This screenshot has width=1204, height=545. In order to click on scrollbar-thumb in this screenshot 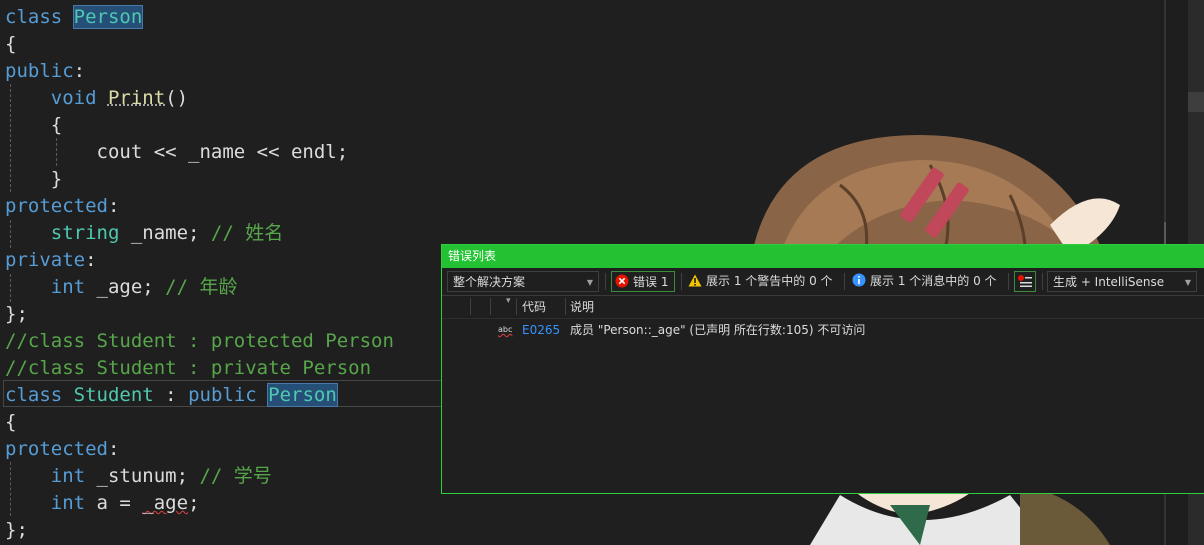, I will do `click(1196, 102)`.